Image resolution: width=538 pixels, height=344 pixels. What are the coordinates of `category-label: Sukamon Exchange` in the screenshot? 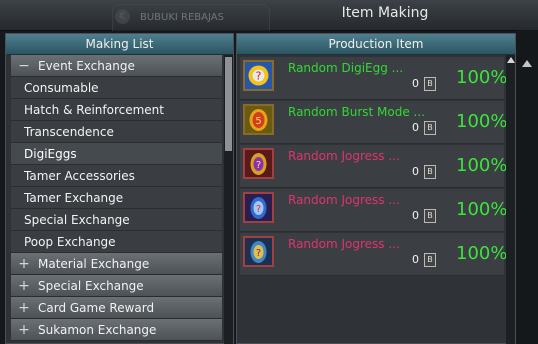 It's located at (97, 330).